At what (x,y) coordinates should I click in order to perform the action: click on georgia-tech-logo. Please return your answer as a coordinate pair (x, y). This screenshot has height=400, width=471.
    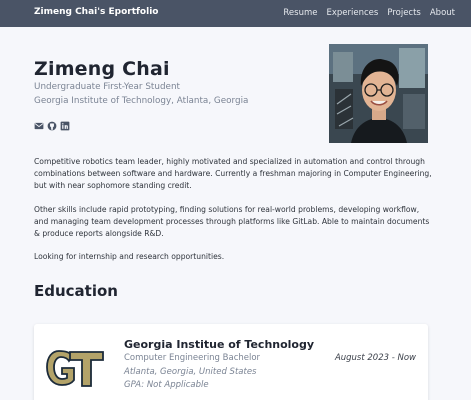
    Looking at the image, I should click on (75, 368).